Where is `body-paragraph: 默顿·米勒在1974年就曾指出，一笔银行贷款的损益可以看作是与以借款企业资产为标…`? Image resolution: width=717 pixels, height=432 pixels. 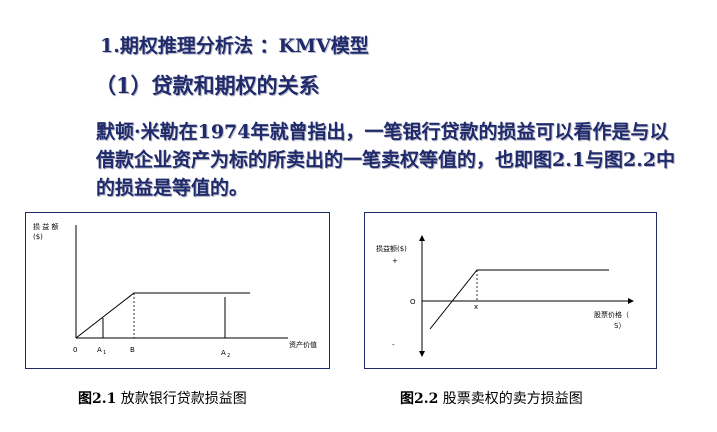
body-paragraph: 默顿·米勒在1974年就曾指出，一笔银行贷款的损益可以看作是与以借款企业资产为标… is located at coordinates (386, 160).